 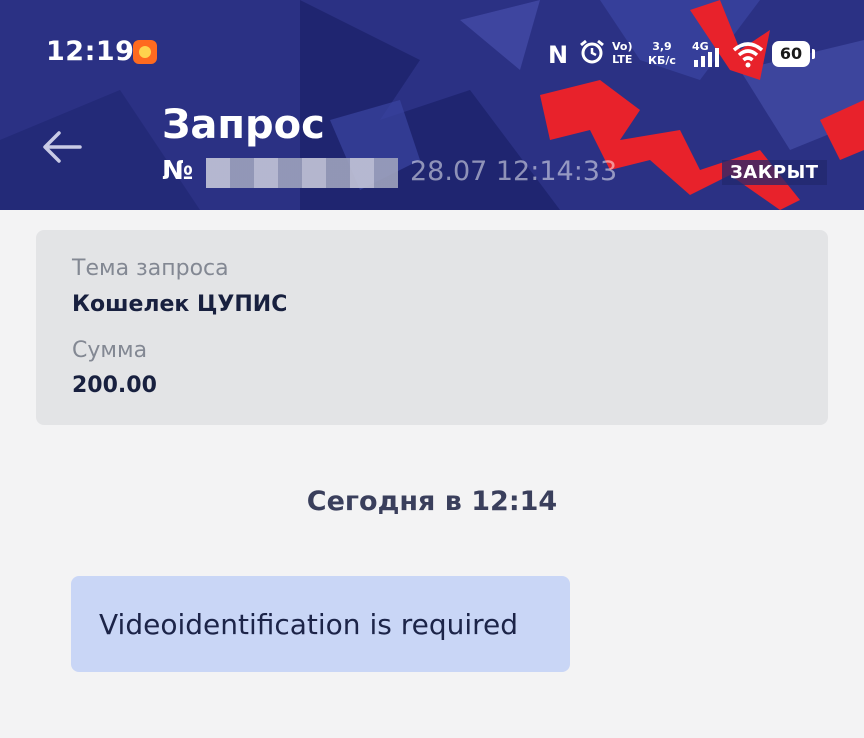 What do you see at coordinates (774, 172) in the screenshot?
I see `status-badge: ЗАКРЫТ` at bounding box center [774, 172].